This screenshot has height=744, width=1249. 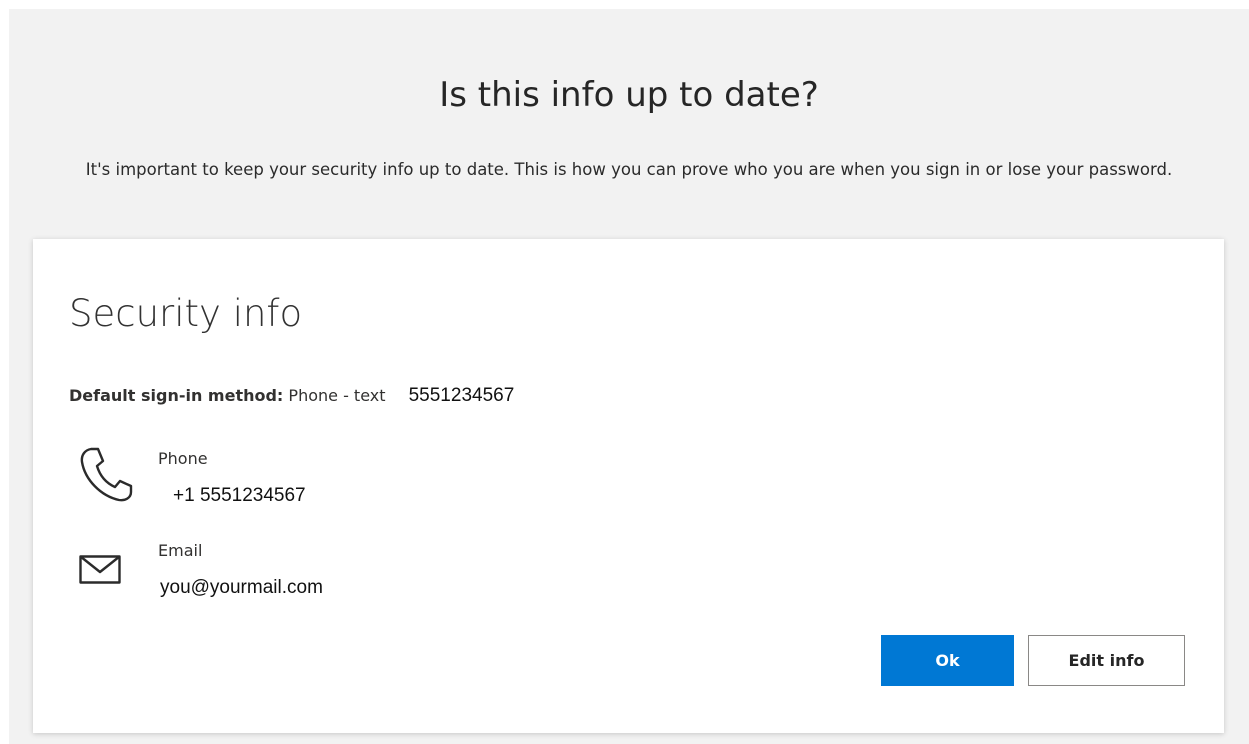 What do you see at coordinates (176, 395) in the screenshot?
I see `default-method-label: Default sign-in method:` at bounding box center [176, 395].